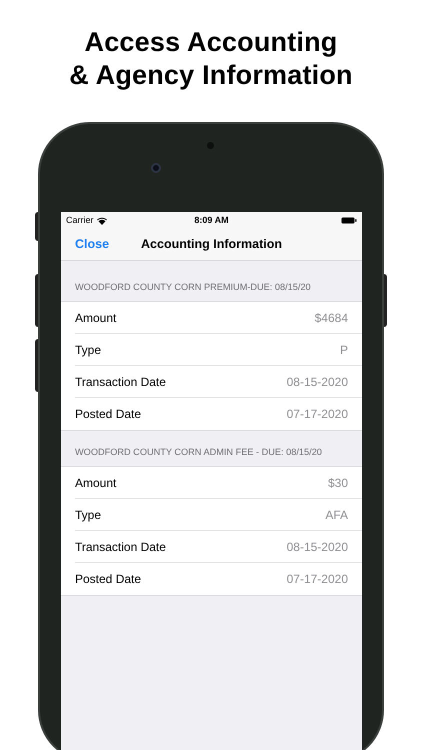 Image resolution: width=422 pixels, height=750 pixels. Describe the element at coordinates (349, 220) in the screenshot. I see `battery-icon` at that location.